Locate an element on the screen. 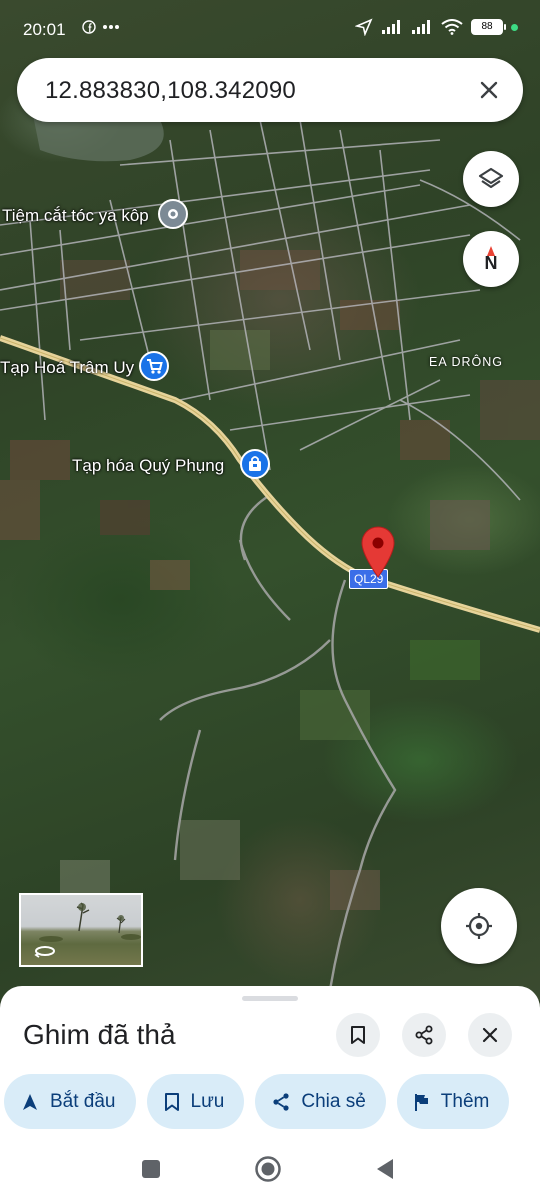 This screenshot has height=1200, width=540. chip-label-more: Thêm is located at coordinates (465, 1101).